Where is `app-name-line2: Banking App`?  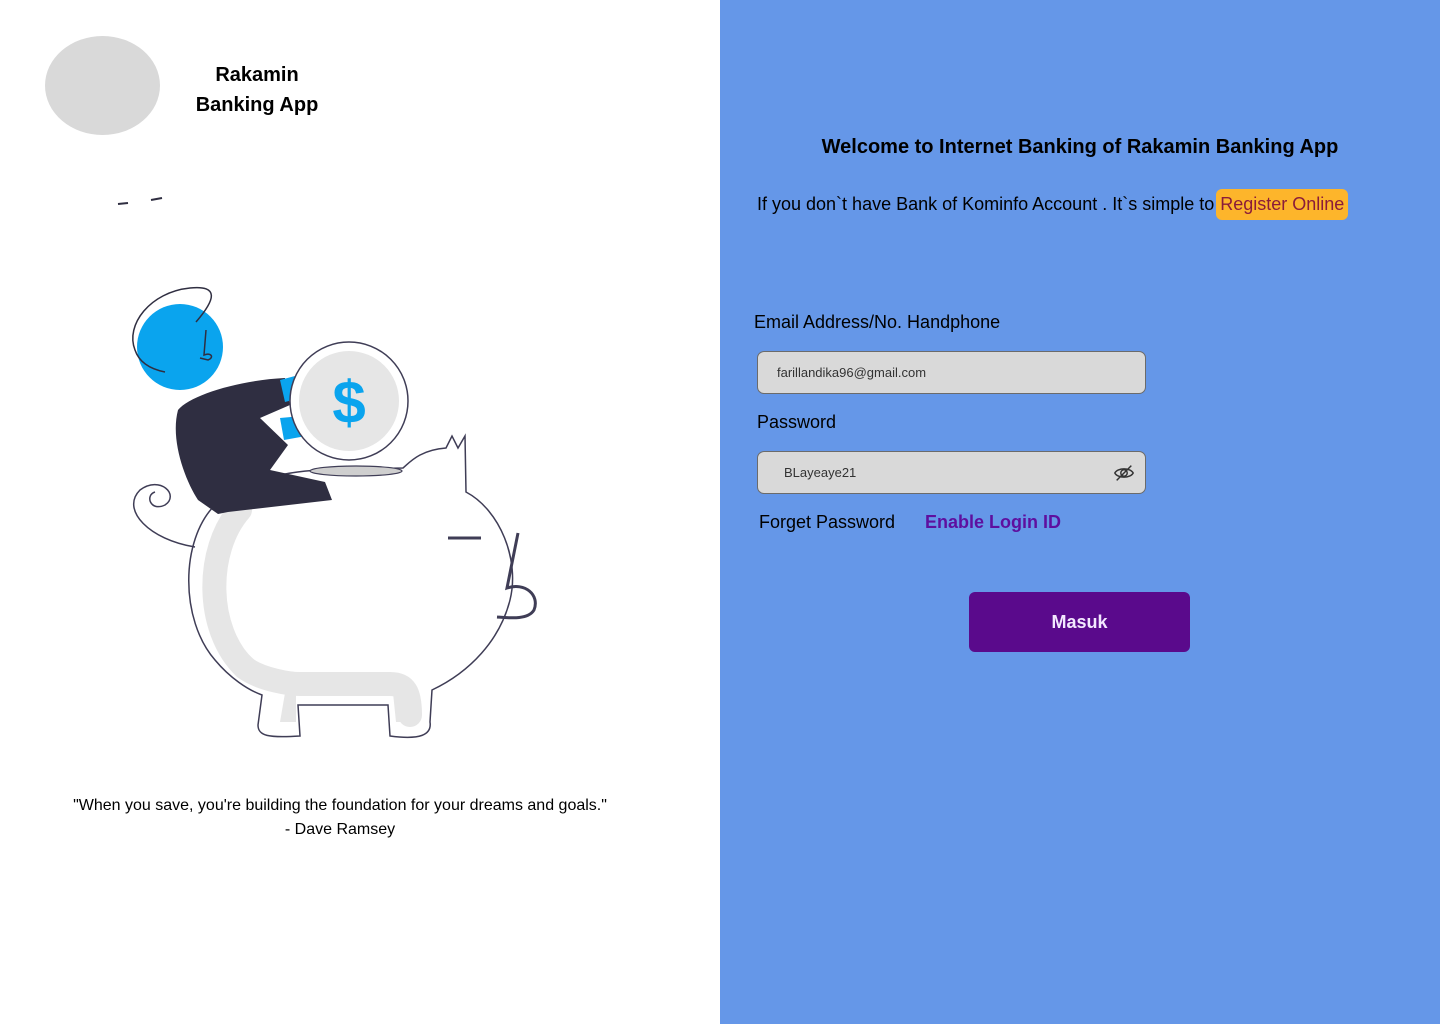
app-name-line2: Banking App is located at coordinates (257, 105).